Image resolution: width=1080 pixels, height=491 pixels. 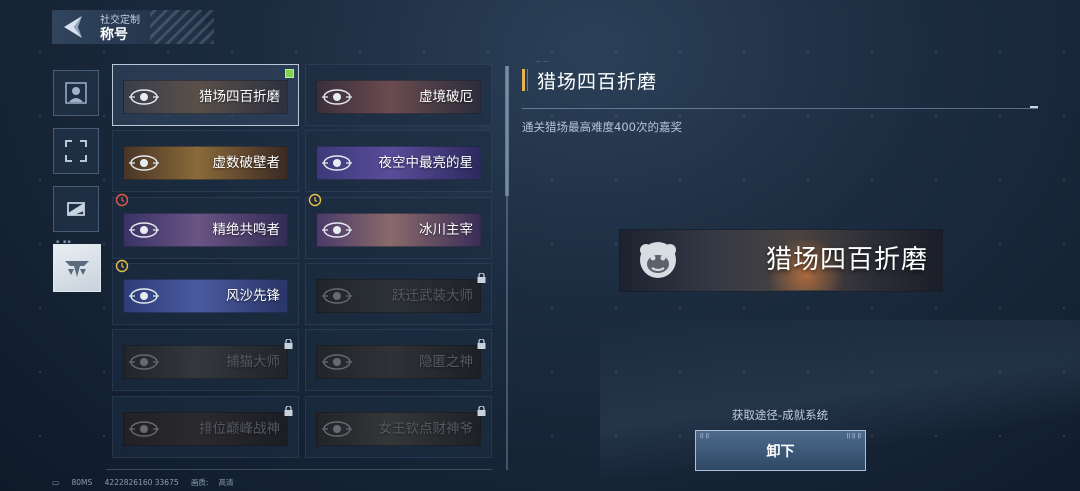 I want to click on title-label: 夜空中最亮的星, so click(x=426, y=163).